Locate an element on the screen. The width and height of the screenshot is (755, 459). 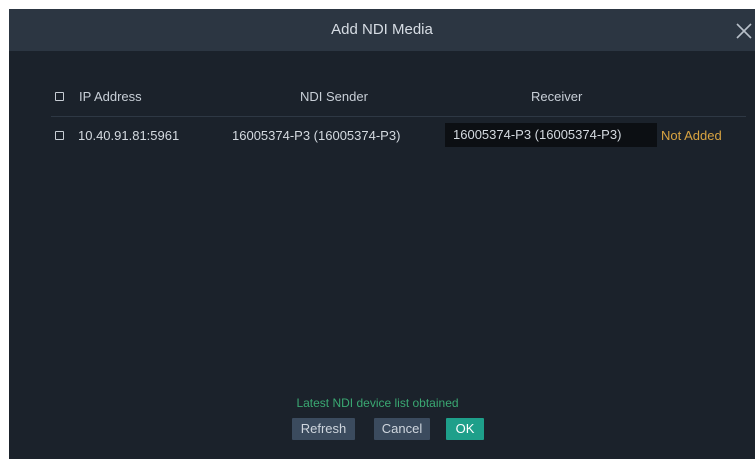
dialog-titlebar: Add NDI Media is located at coordinates (382, 30).